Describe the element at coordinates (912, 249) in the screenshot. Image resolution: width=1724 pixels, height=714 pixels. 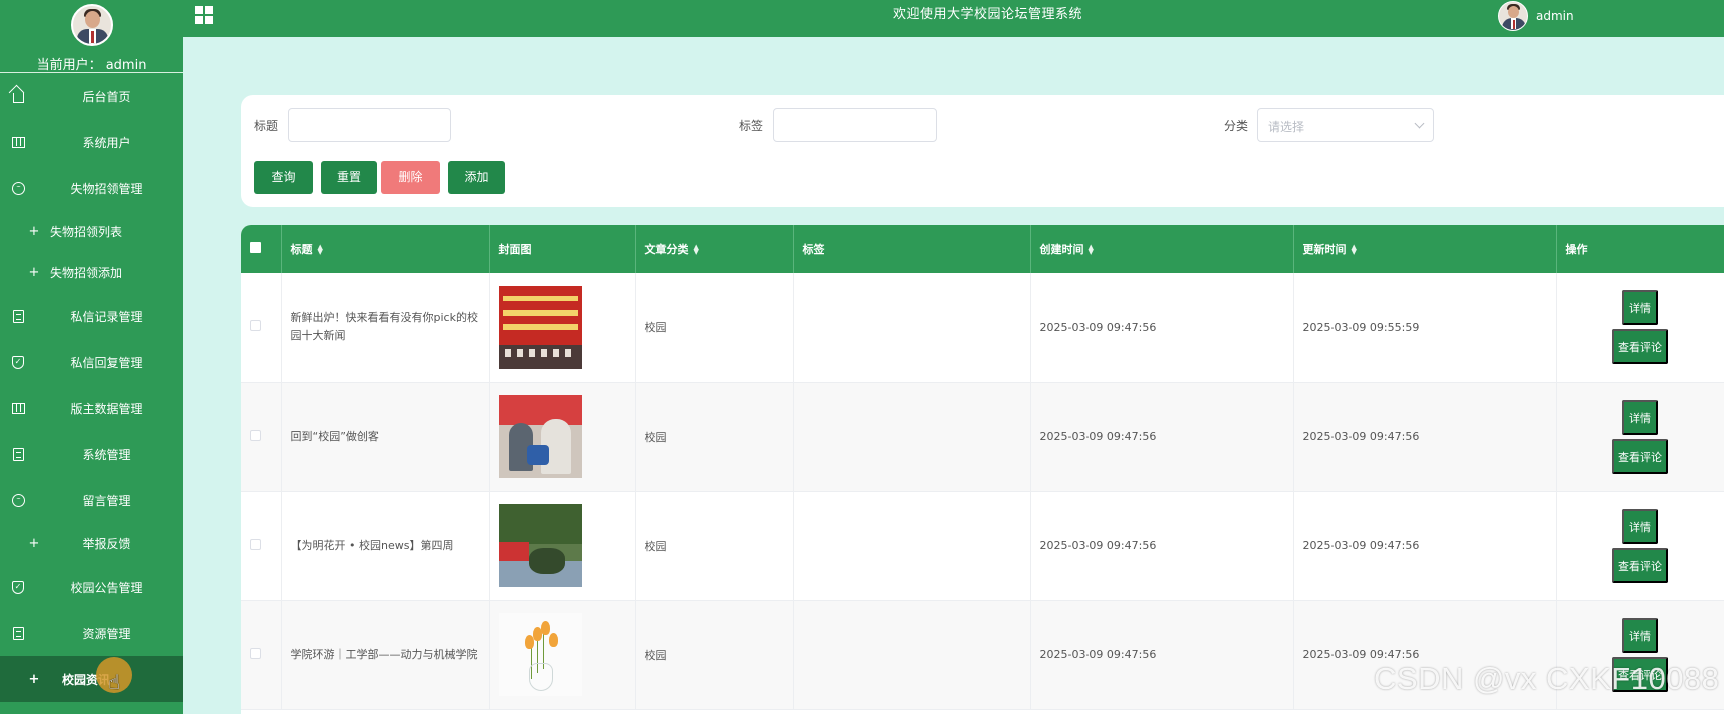
I see `column-header-tag: 标签` at that location.